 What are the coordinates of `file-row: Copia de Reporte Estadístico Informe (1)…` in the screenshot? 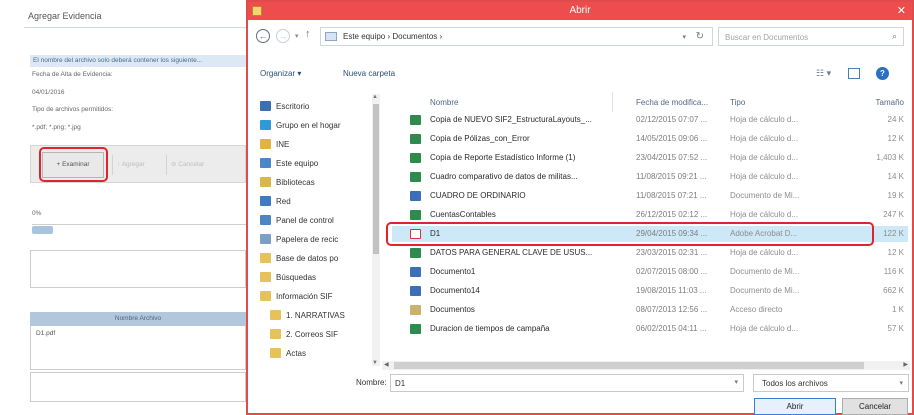 It's located at (650, 158).